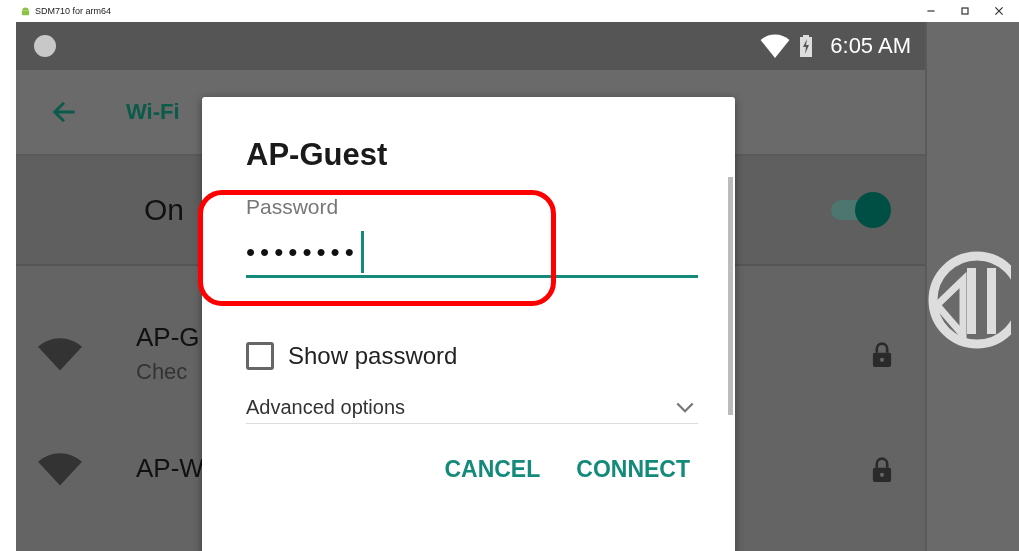 The image size is (1019, 551). Describe the element at coordinates (317, 155) in the screenshot. I see `dialog-title: AP-Guest` at that location.